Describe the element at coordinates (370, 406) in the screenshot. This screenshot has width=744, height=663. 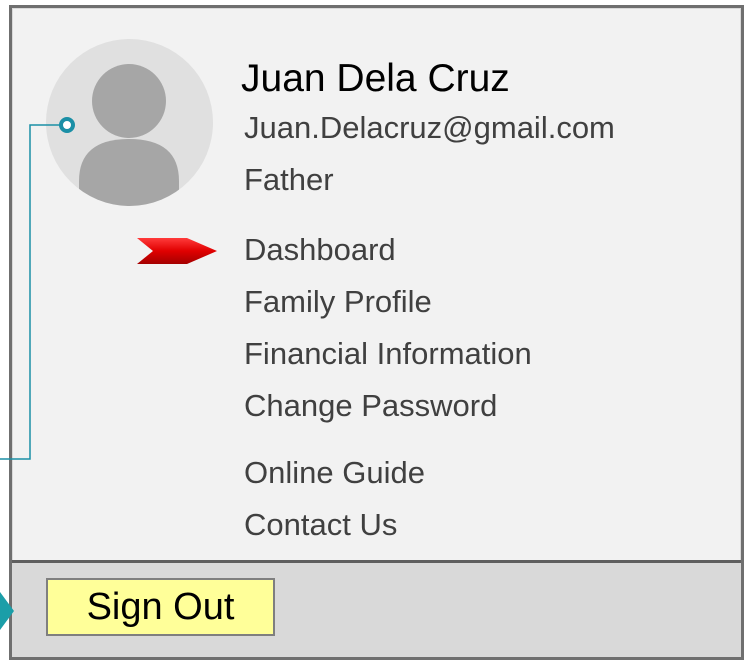
I see `menu-item-change-password: Change Password` at that location.